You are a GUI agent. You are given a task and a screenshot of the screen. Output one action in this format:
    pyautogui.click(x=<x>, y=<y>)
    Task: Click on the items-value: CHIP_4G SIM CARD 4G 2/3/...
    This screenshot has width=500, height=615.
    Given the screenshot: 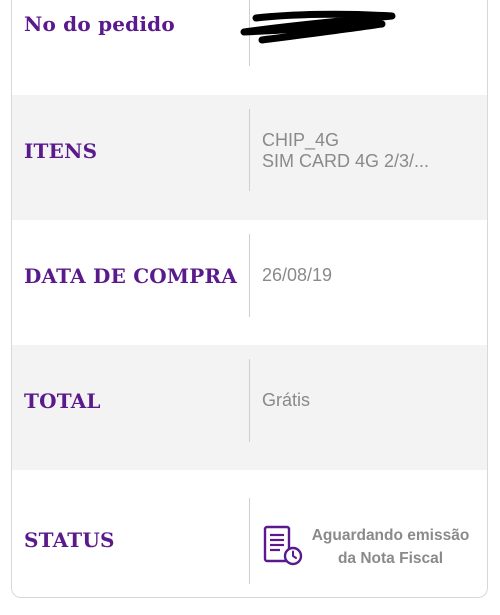 What is the action you would take?
    pyautogui.click(x=345, y=151)
    